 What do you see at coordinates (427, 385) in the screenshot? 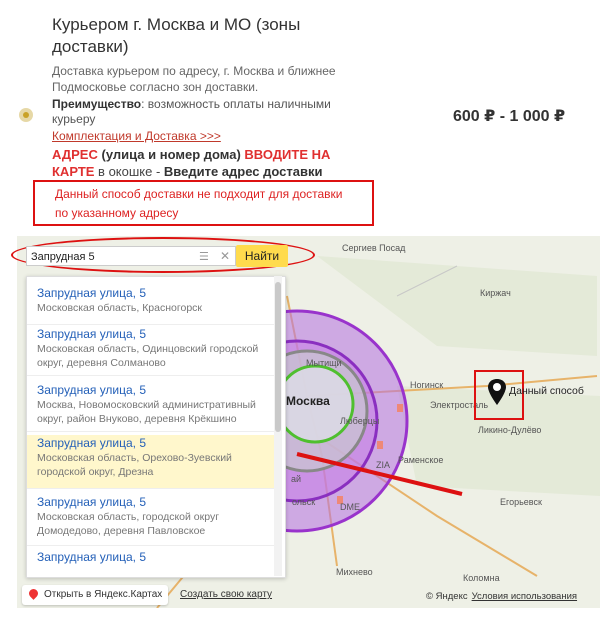
I see `label-noginsk: Ногинск` at bounding box center [427, 385].